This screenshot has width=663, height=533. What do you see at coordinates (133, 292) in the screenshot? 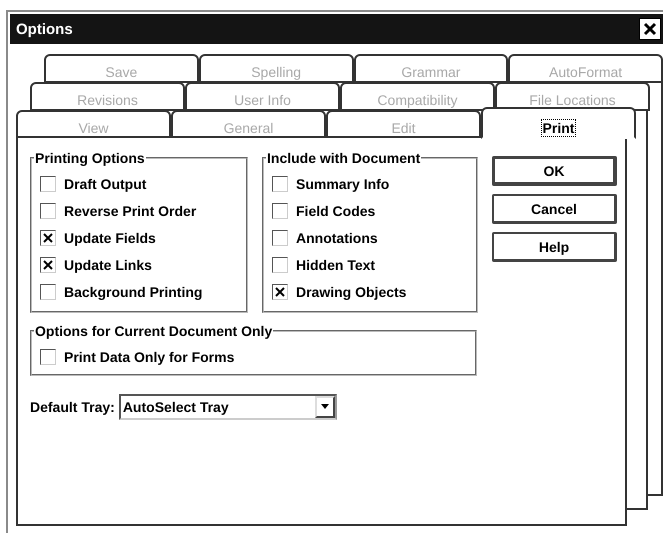
I see `checkbox-label: Background Printing` at bounding box center [133, 292].